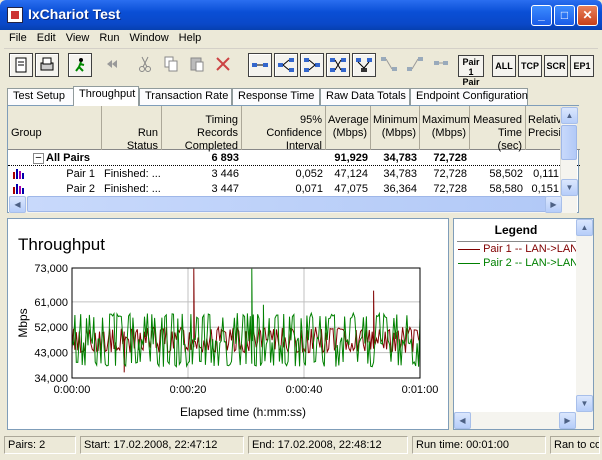  What do you see at coordinates (18, 39) in the screenshot?
I see `menu-file: File` at bounding box center [18, 39].